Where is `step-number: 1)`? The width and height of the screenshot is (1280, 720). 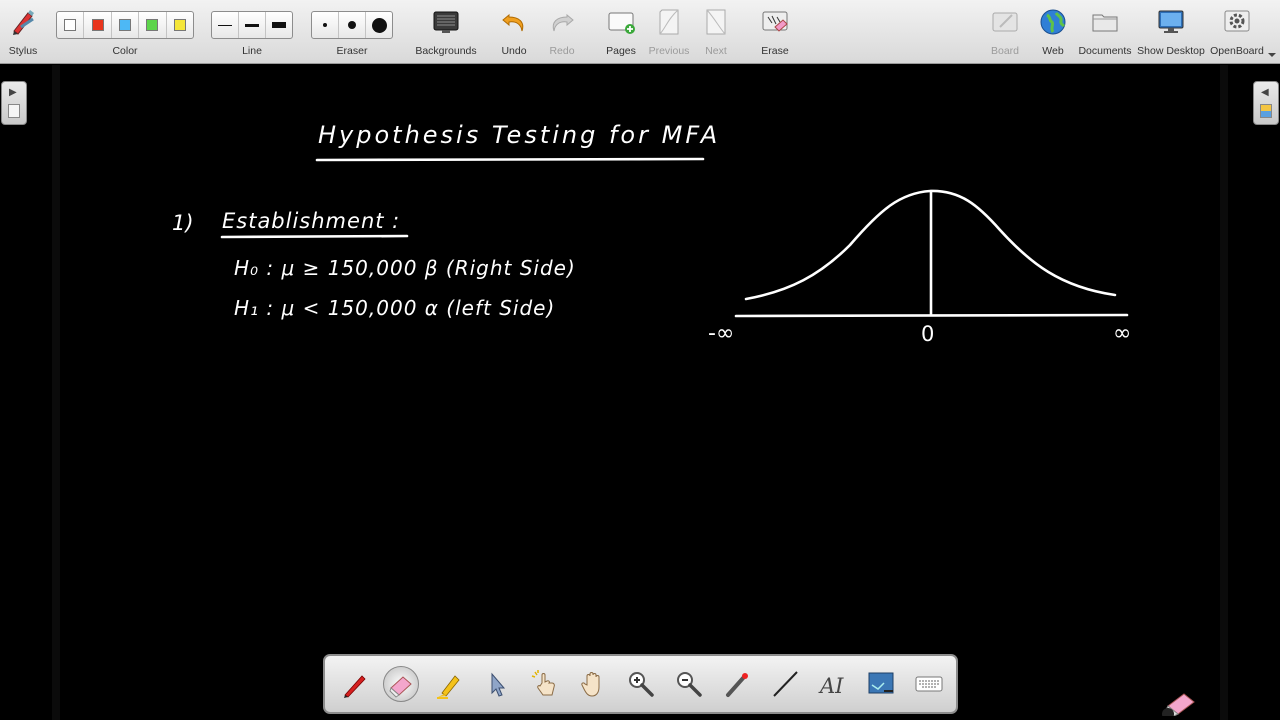
step-number: 1) is located at coordinates (183, 223).